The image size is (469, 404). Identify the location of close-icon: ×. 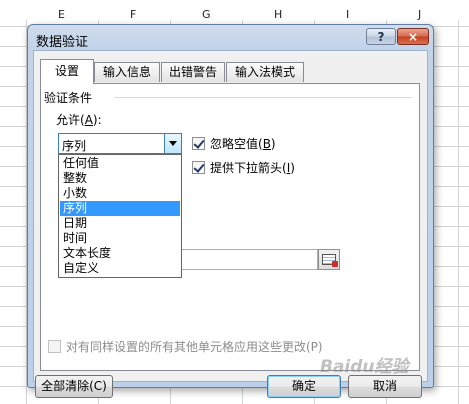
(413, 37).